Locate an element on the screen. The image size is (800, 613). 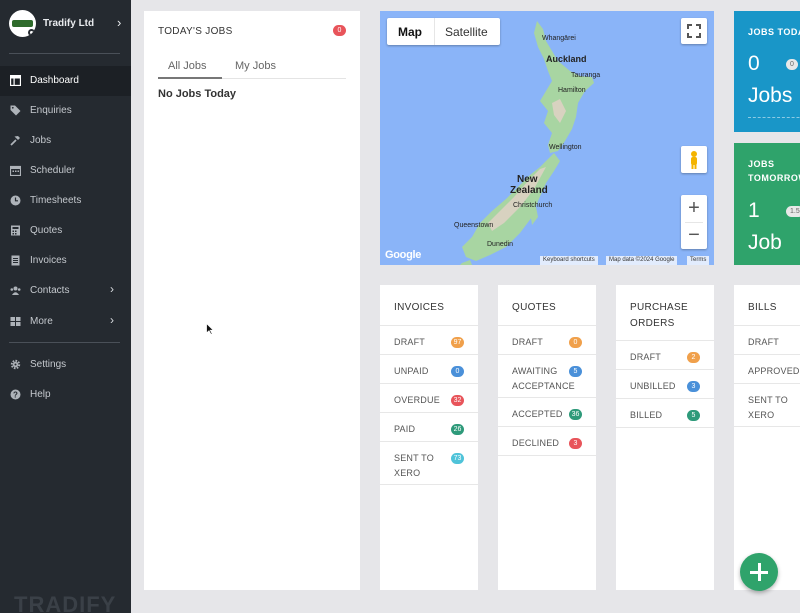
status-label: ACCEPTED is located at coordinates (537, 414).